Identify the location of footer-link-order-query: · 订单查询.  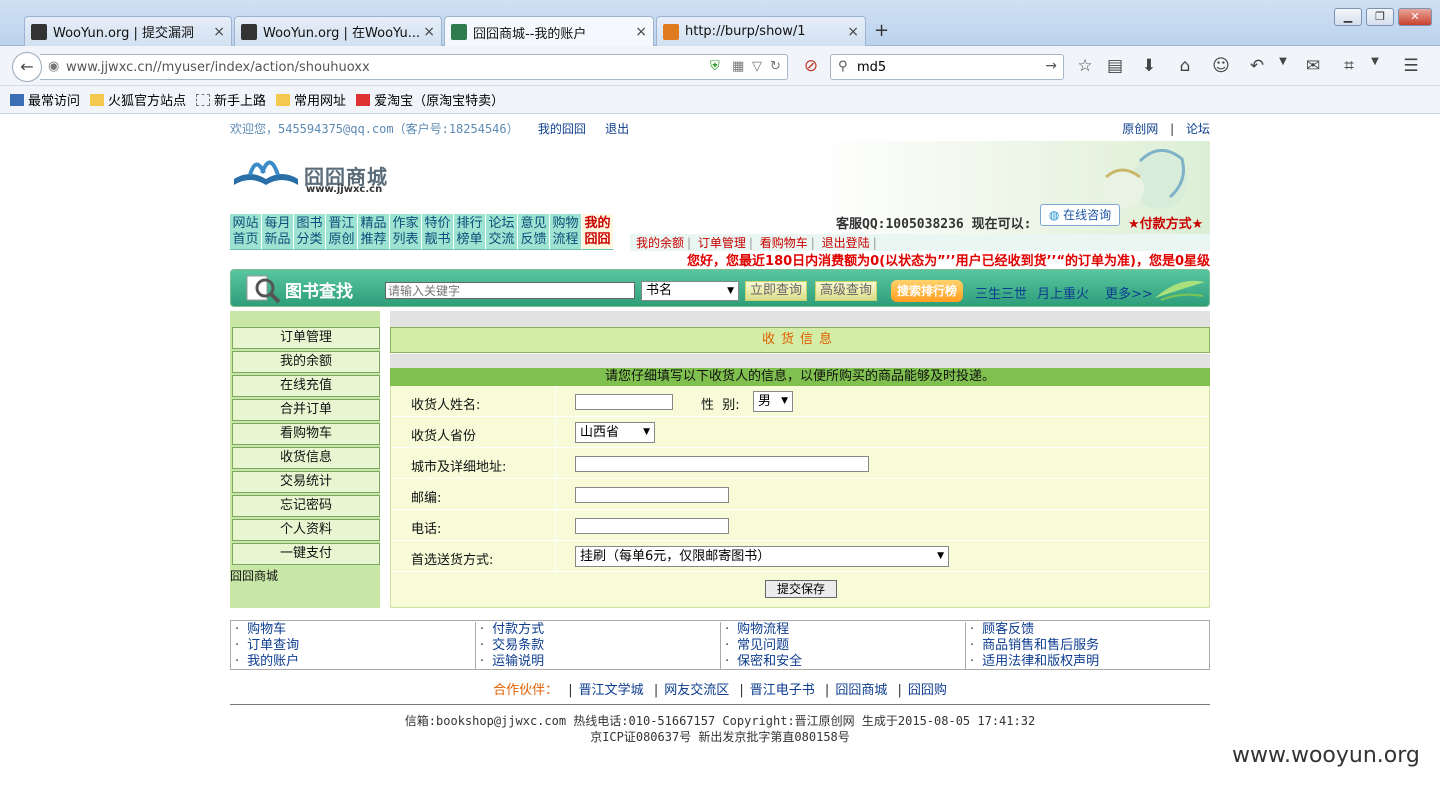
(355, 646).